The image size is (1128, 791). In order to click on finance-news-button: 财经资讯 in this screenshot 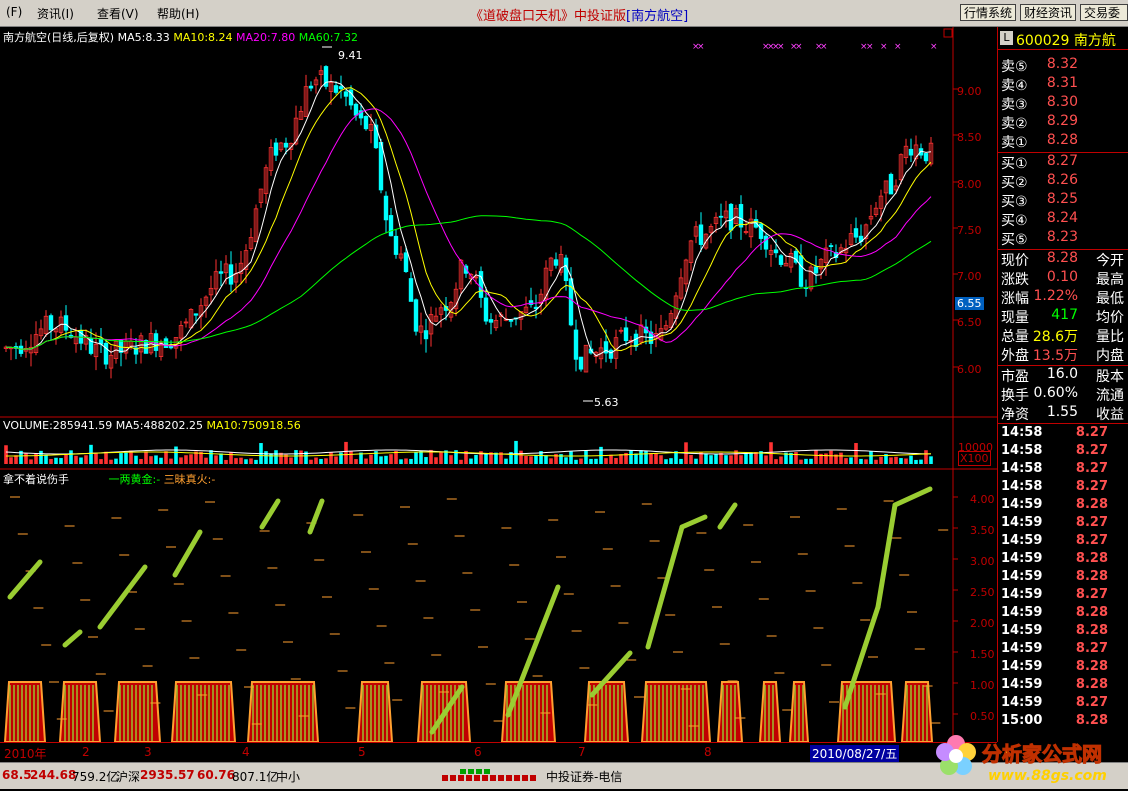, I will do `click(1048, 12)`.